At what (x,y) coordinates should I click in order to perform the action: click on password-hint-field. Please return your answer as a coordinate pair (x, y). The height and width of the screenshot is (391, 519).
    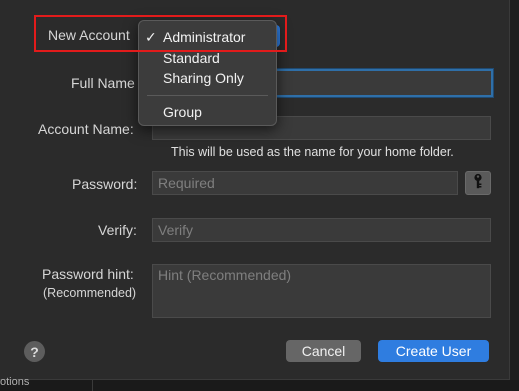
    Looking at the image, I should click on (321, 291).